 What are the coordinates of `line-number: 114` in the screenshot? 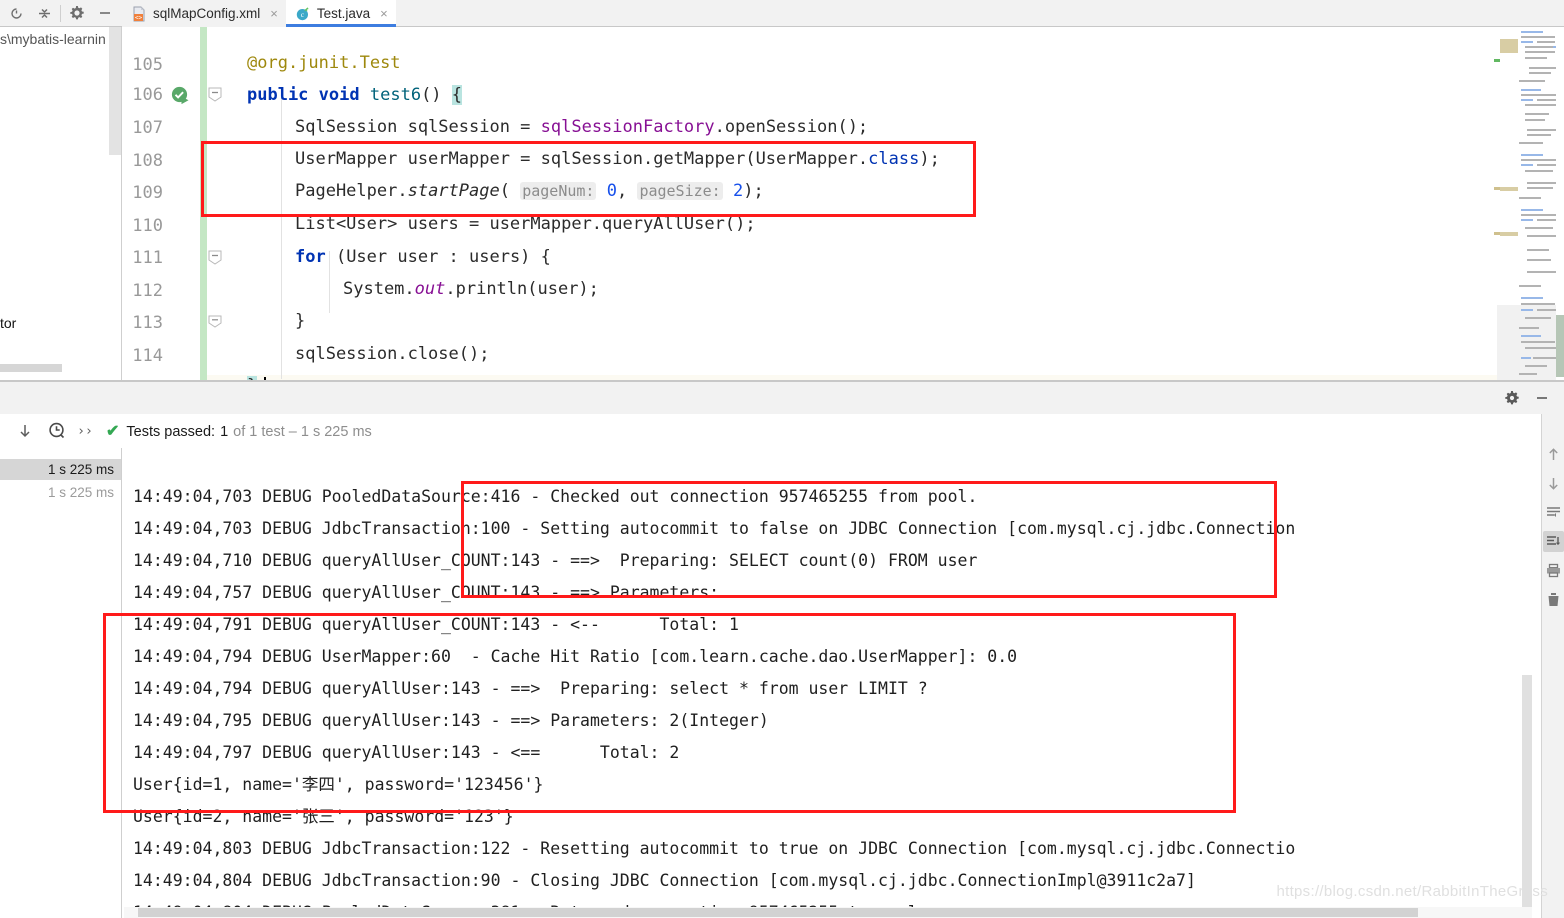 It's located at (147, 356).